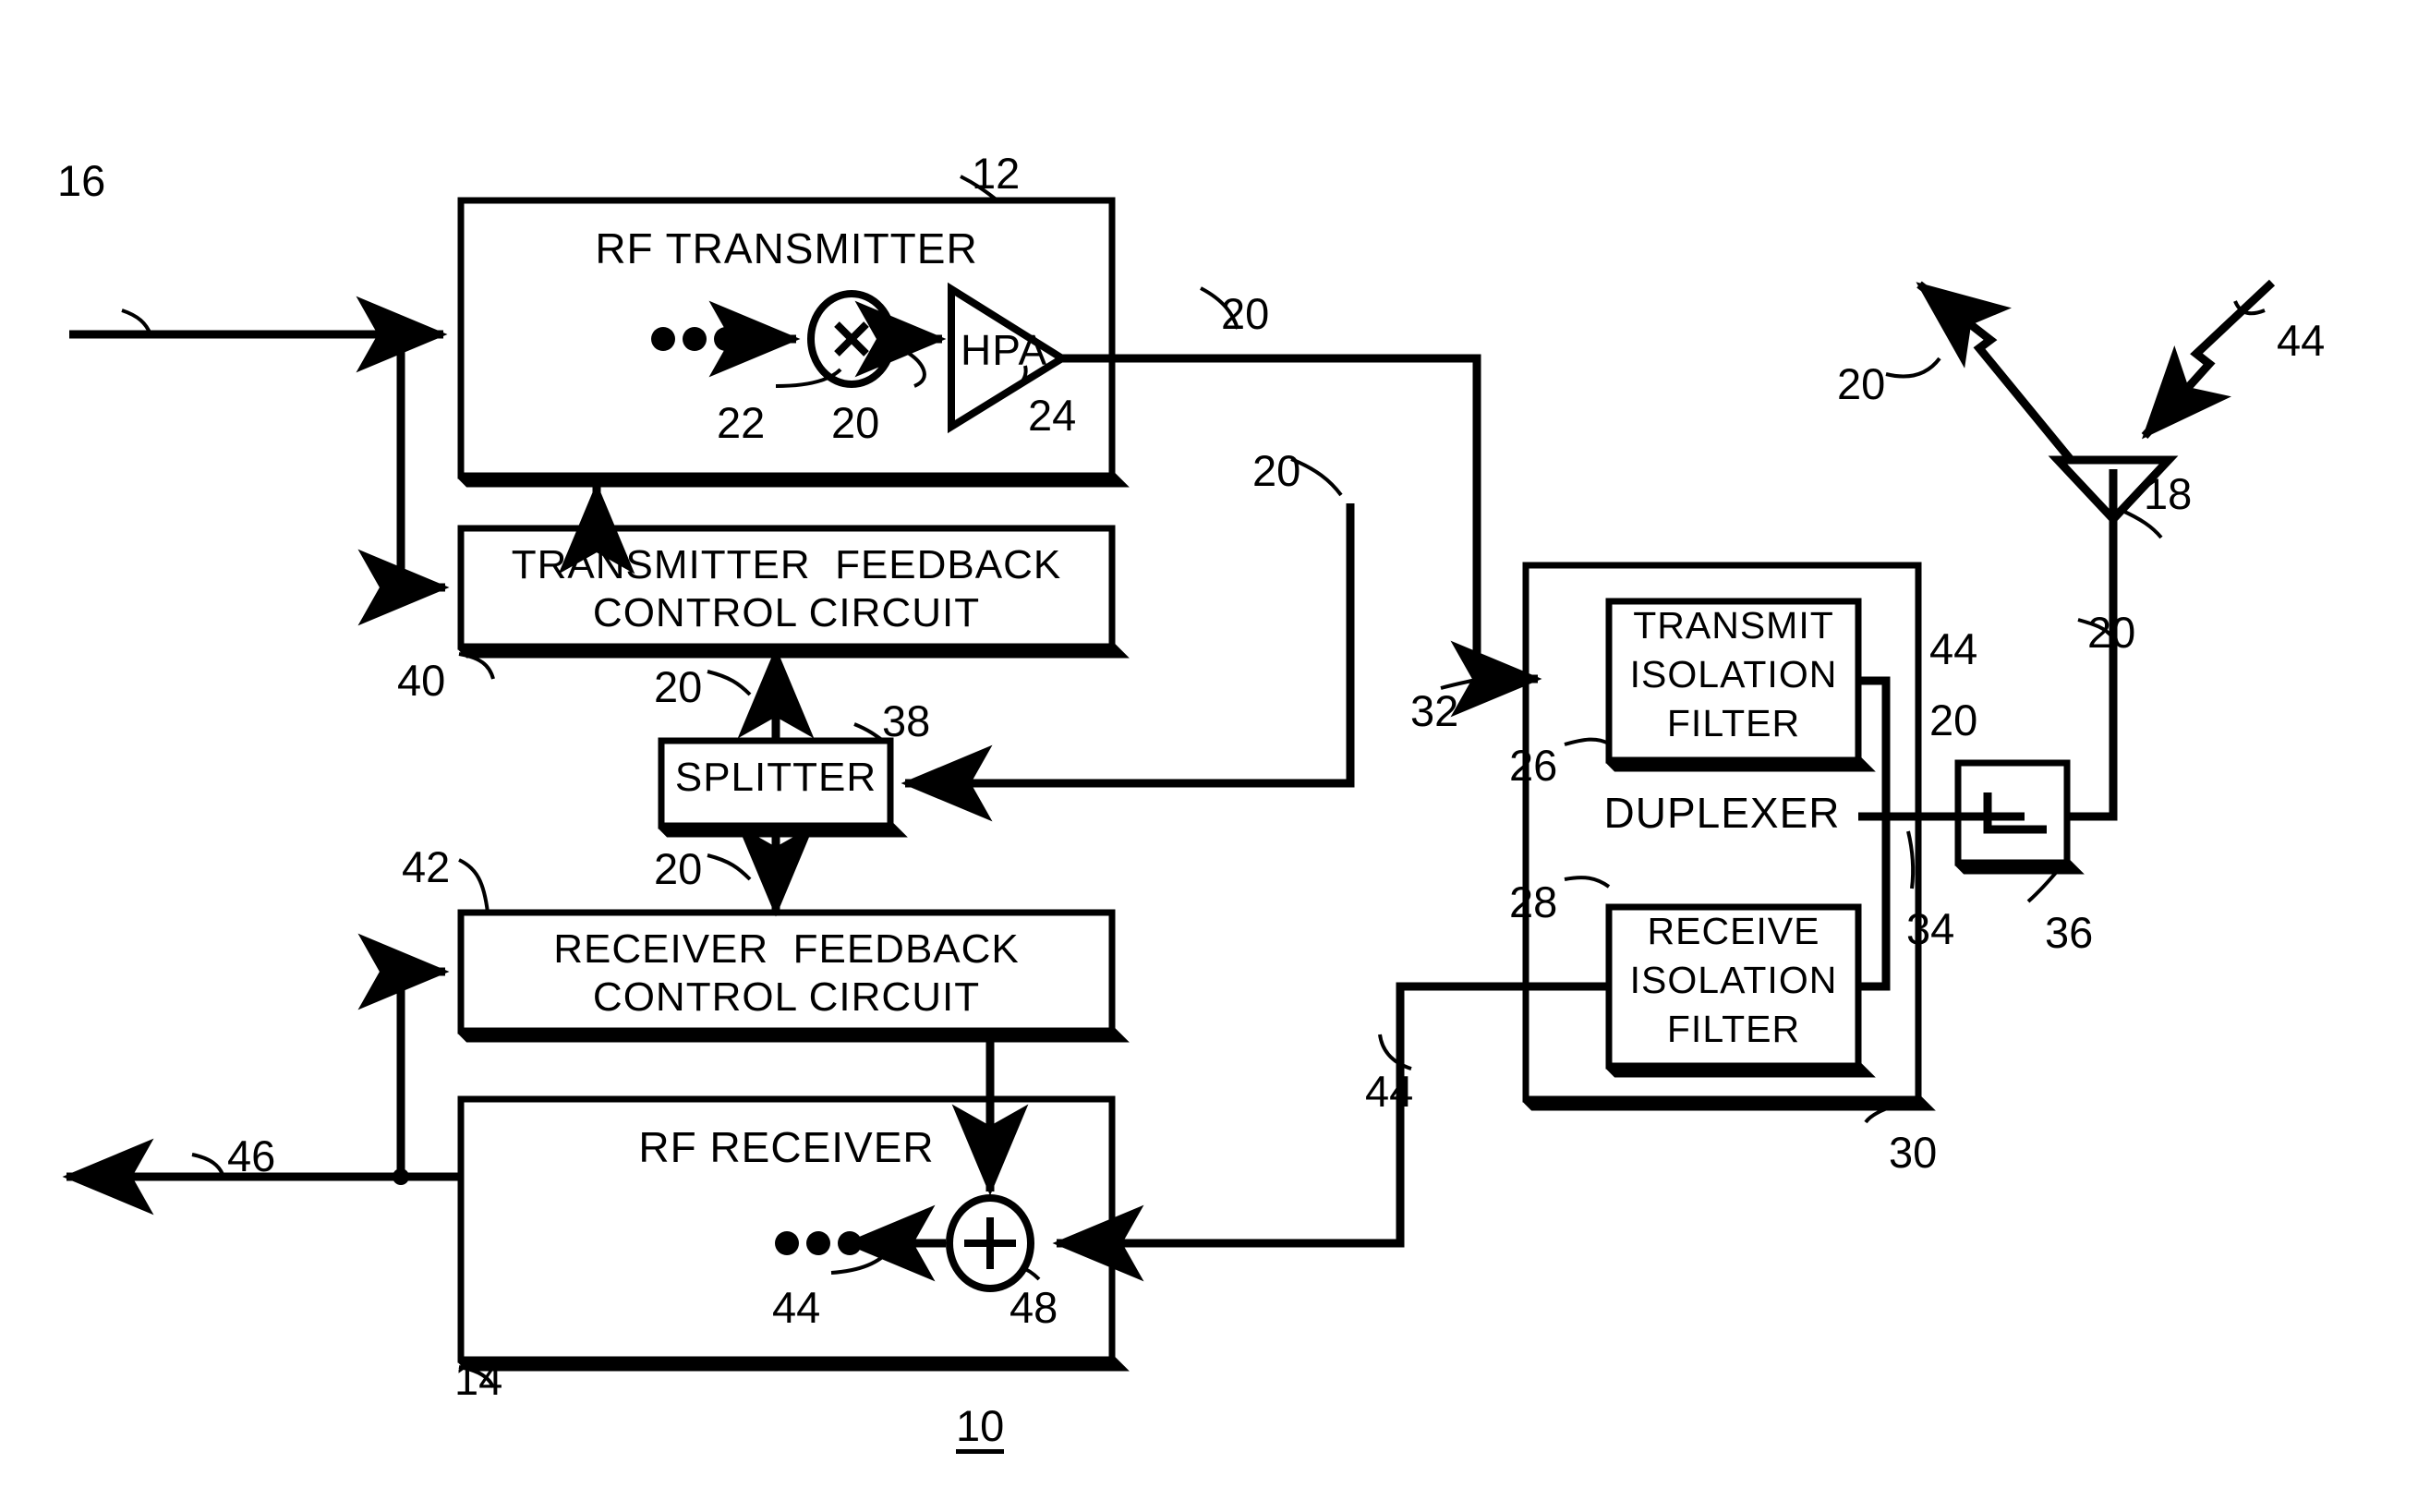  What do you see at coordinates (1722, 813) in the screenshot?
I see `duplexer-label: DUPLEXER` at bounding box center [1722, 813].